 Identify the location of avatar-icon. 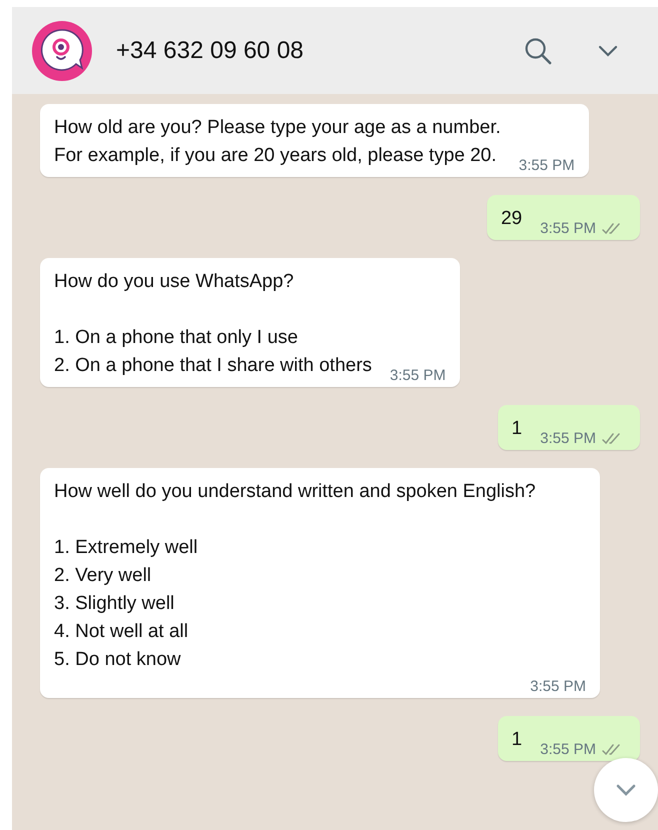
(62, 51).